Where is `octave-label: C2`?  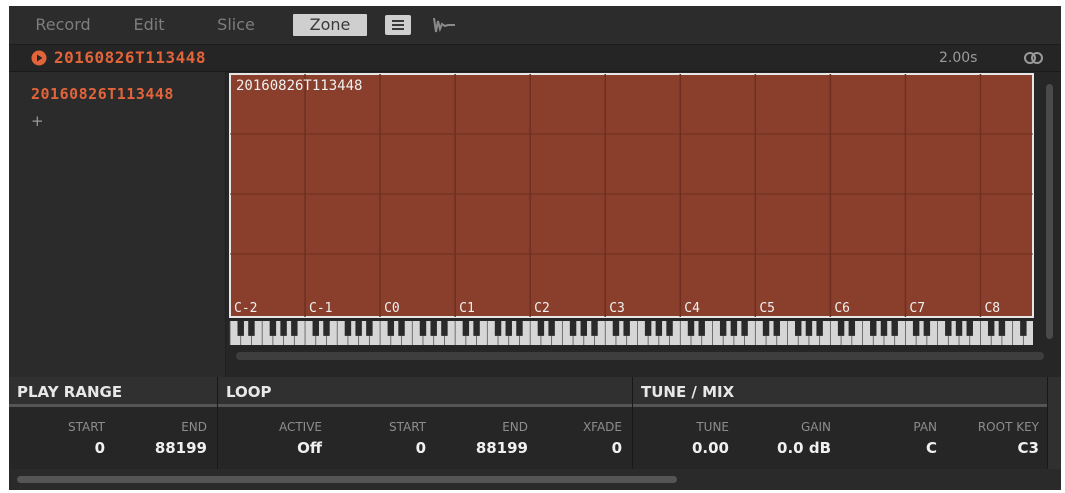 octave-label: C2 is located at coordinates (542, 308).